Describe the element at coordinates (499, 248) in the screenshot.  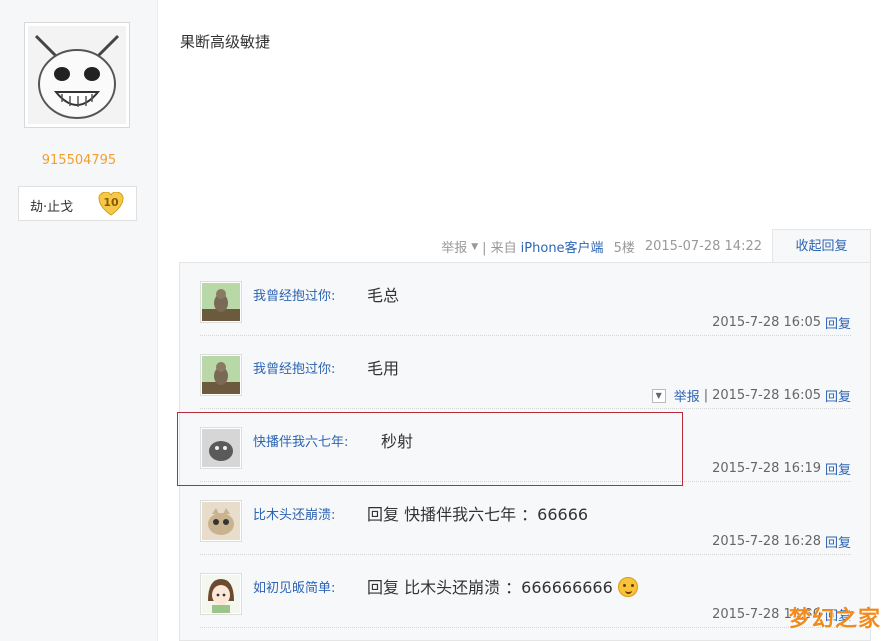
I see `source-prefix: | 来自` at that location.